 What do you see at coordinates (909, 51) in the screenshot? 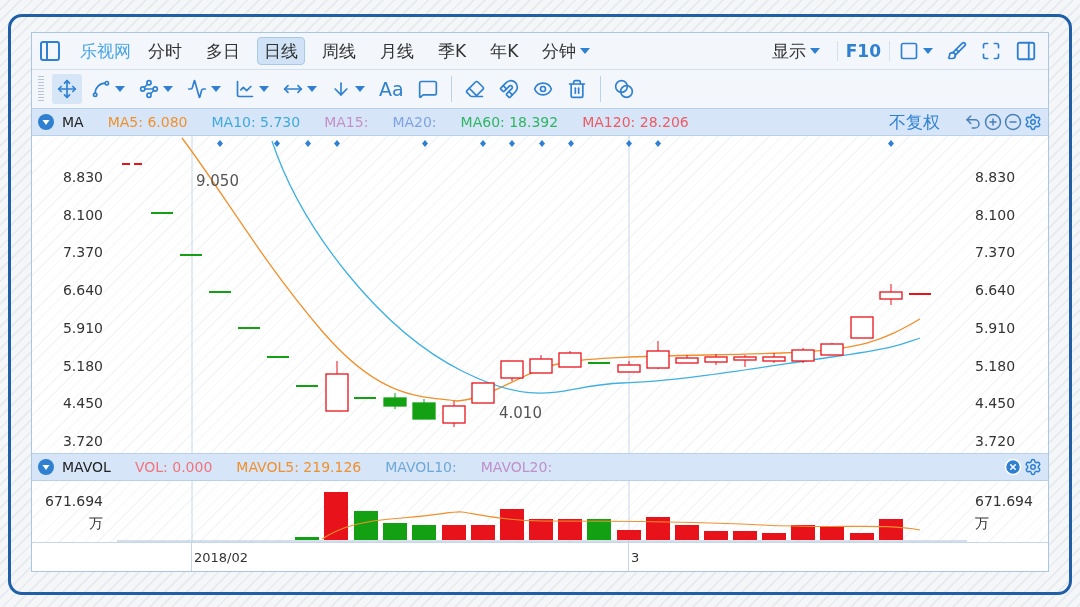
I see `square-icon` at bounding box center [909, 51].